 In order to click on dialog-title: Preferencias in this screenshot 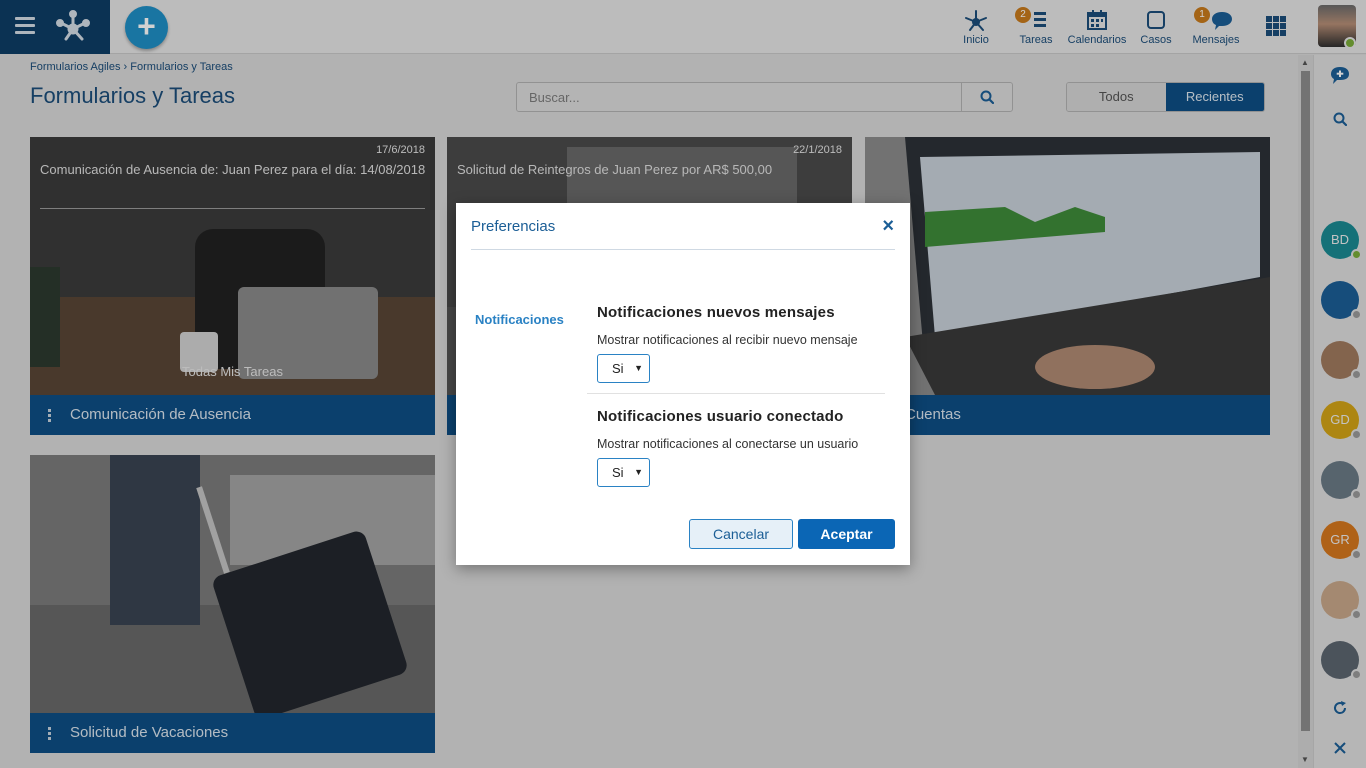, I will do `click(513, 226)`.